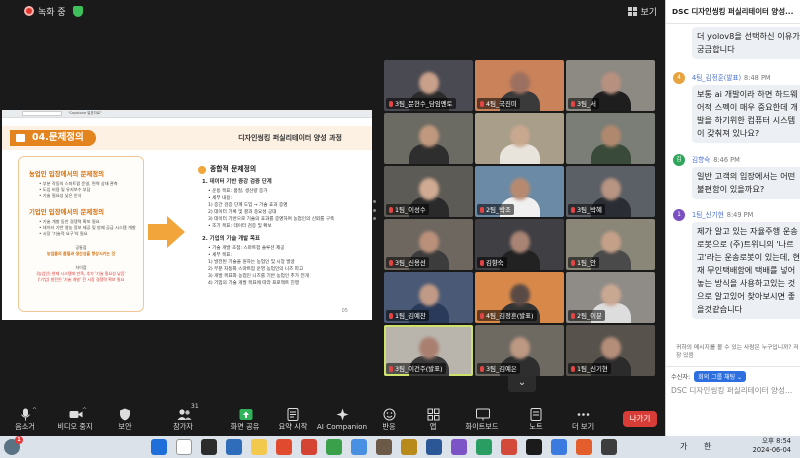 The height and width of the screenshot is (458, 800). I want to click on search-icon, so click(184, 447).